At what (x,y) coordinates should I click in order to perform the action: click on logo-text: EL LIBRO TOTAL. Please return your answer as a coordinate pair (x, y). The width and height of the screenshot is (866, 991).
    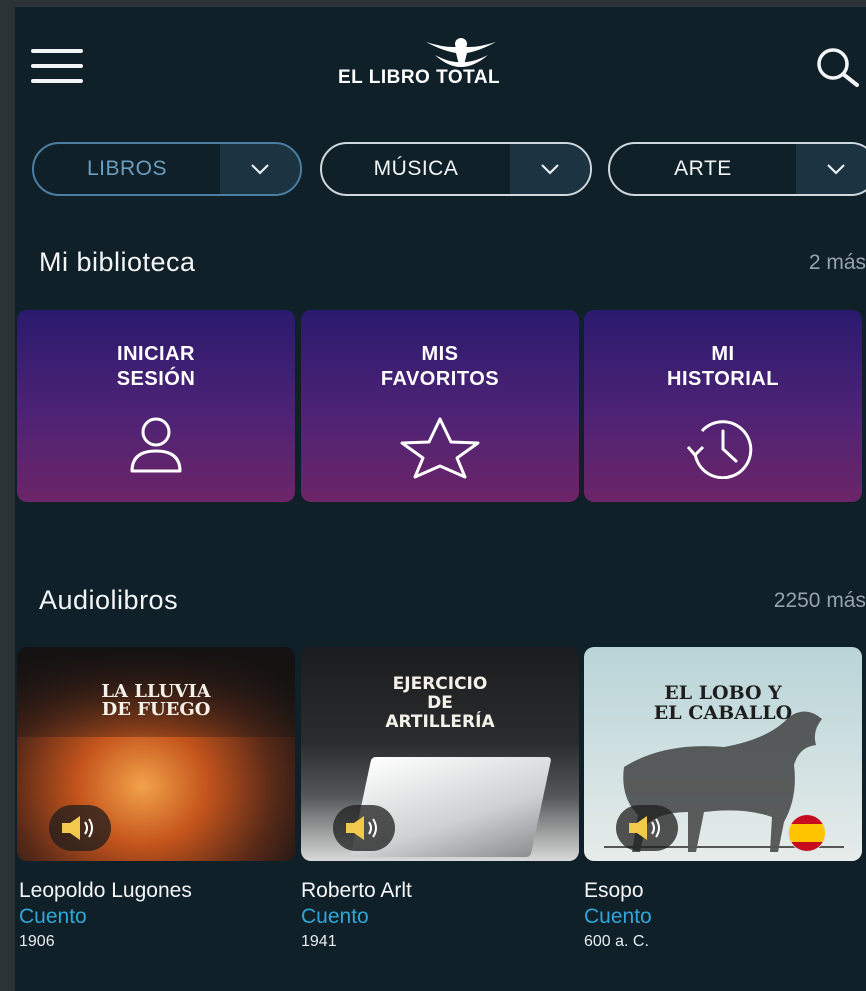
    Looking at the image, I should click on (419, 77).